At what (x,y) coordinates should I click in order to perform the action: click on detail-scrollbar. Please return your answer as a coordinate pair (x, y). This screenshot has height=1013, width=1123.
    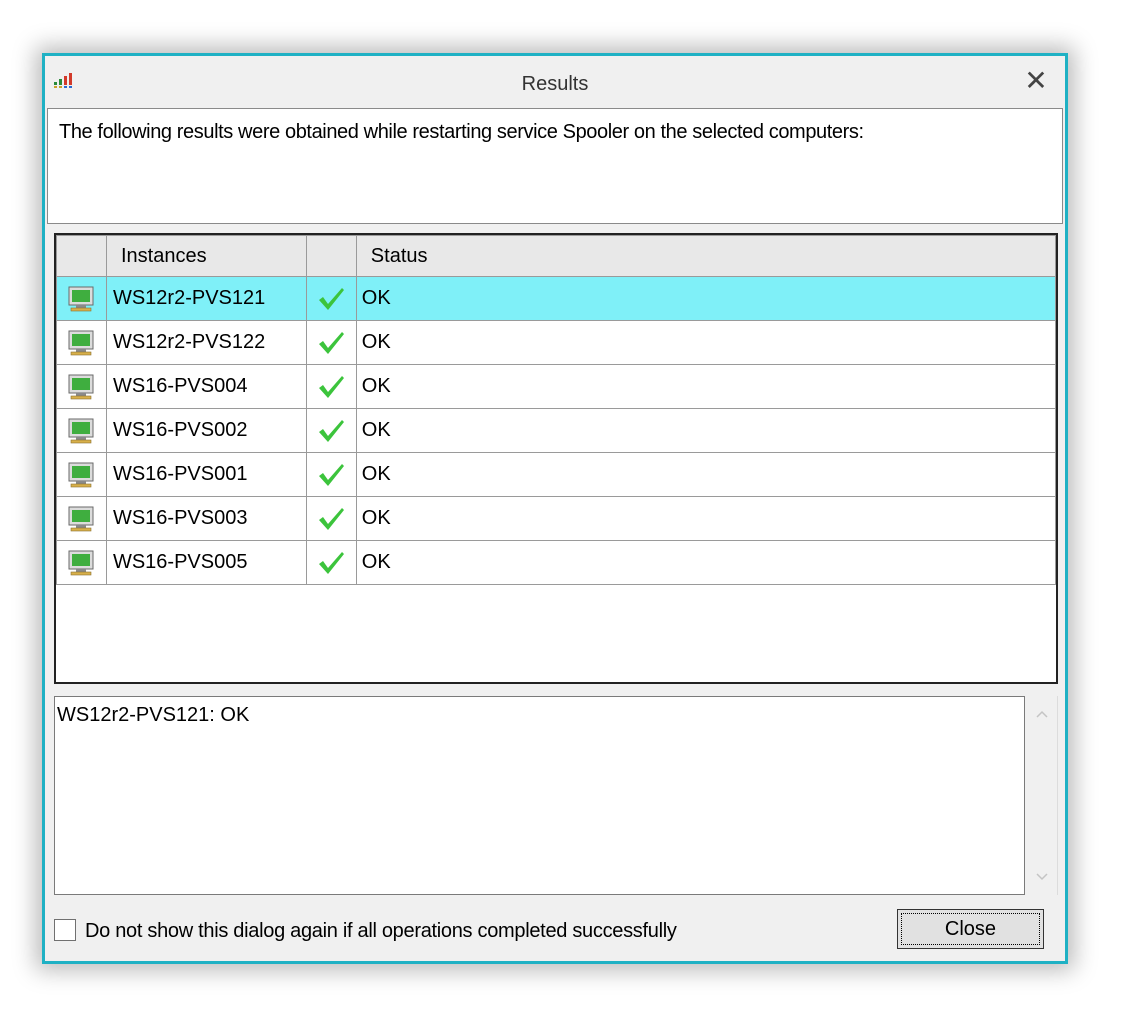
    Looking at the image, I should click on (1041, 795).